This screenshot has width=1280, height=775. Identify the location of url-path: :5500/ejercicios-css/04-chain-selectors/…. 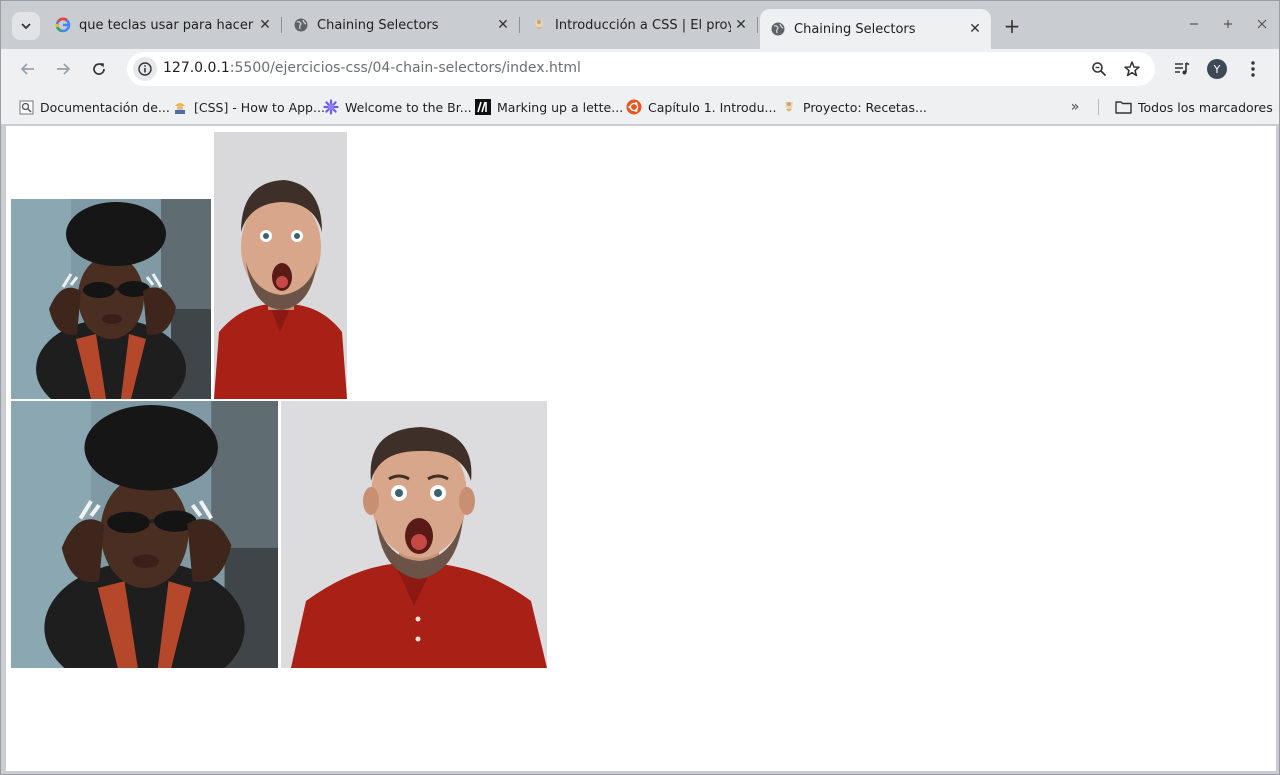
(405, 68).